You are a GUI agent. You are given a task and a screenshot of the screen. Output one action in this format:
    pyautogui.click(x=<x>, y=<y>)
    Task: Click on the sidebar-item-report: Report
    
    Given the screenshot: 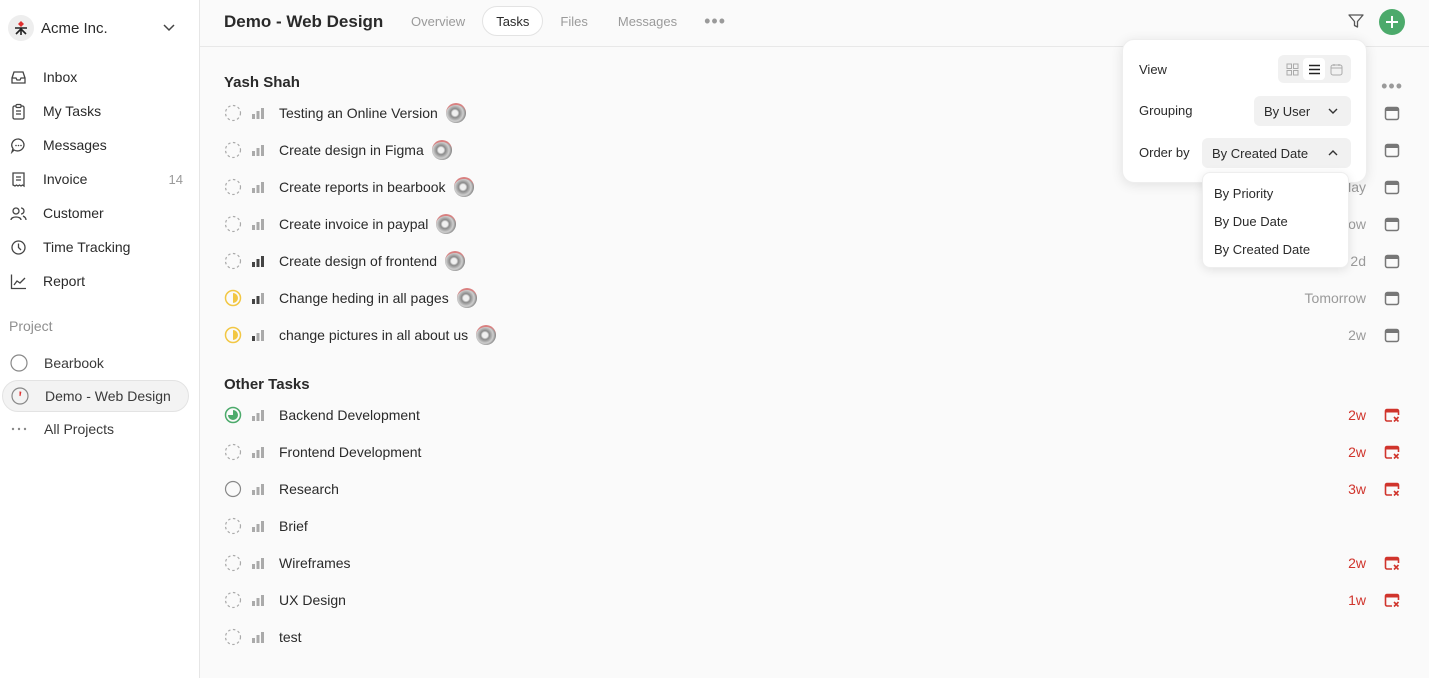 What is the action you would take?
    pyautogui.click(x=99, y=281)
    